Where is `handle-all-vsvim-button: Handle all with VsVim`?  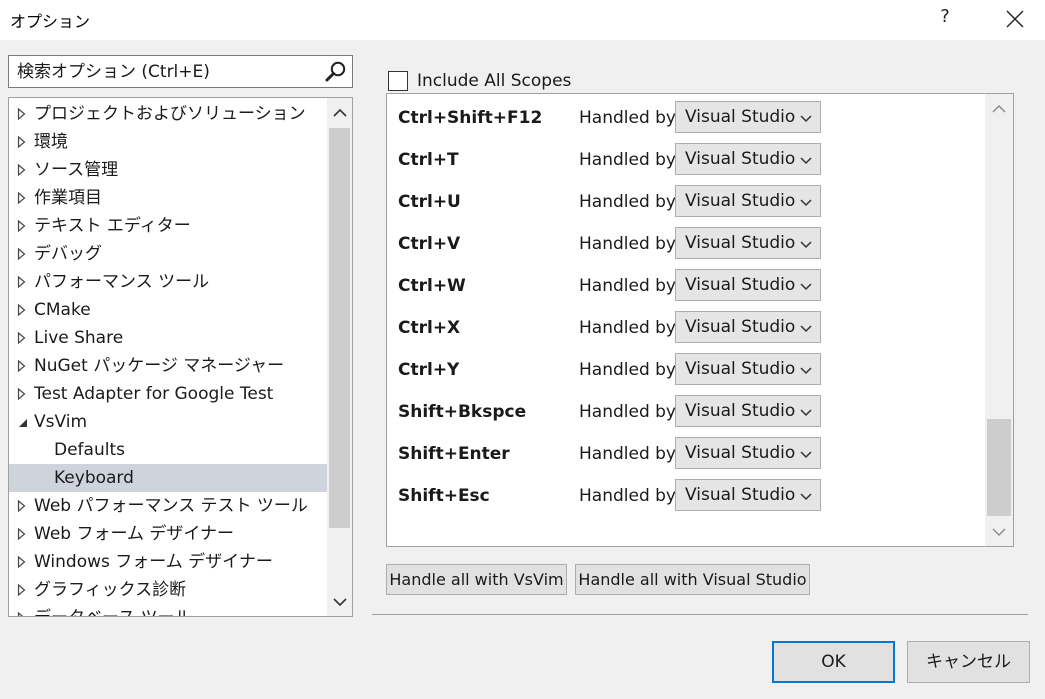
handle-all-vsvim-button: Handle all with VsVim is located at coordinates (476, 579).